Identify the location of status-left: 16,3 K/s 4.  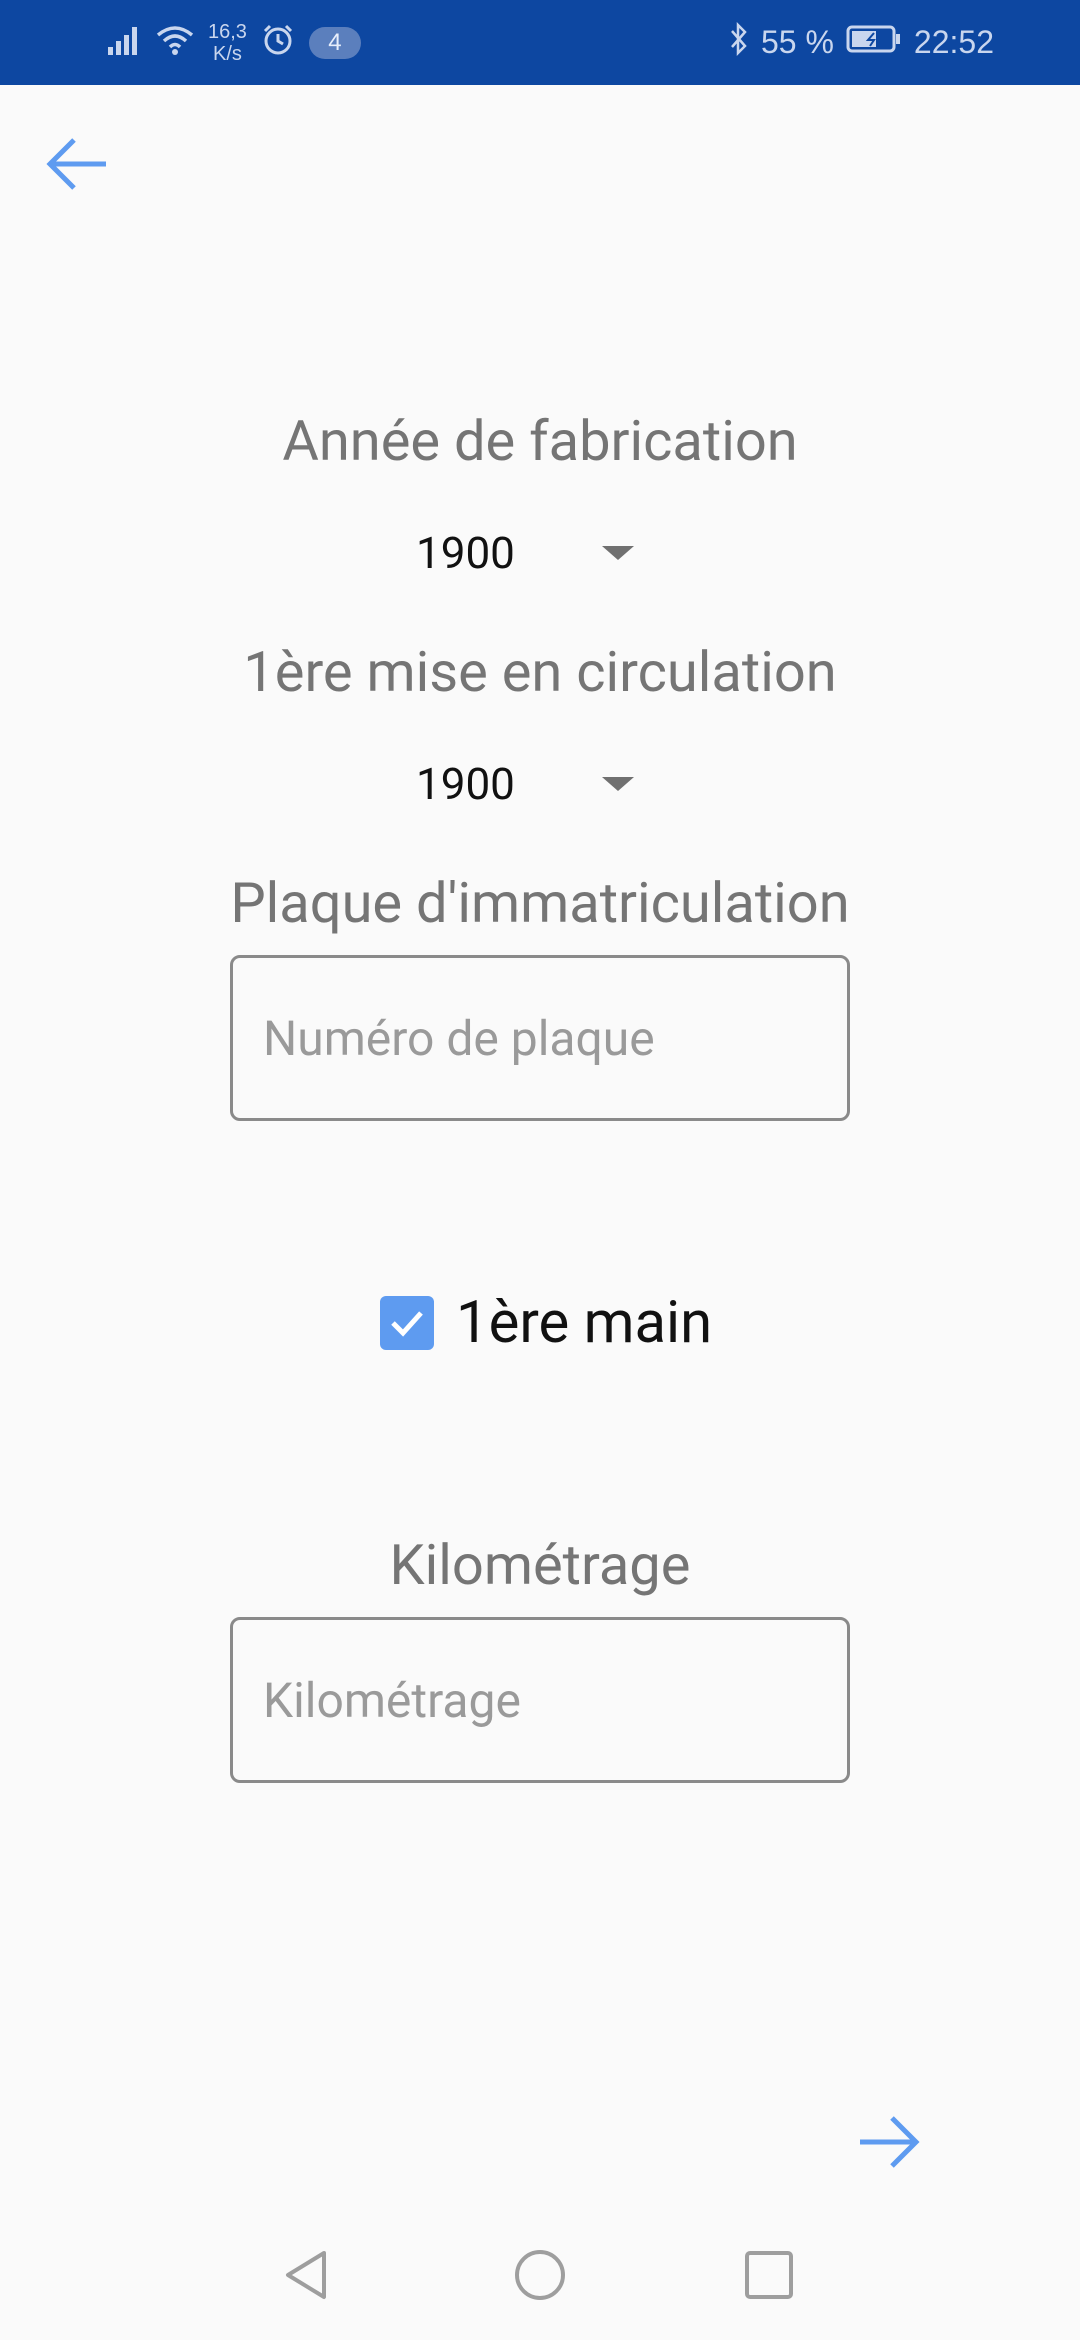
(234, 42).